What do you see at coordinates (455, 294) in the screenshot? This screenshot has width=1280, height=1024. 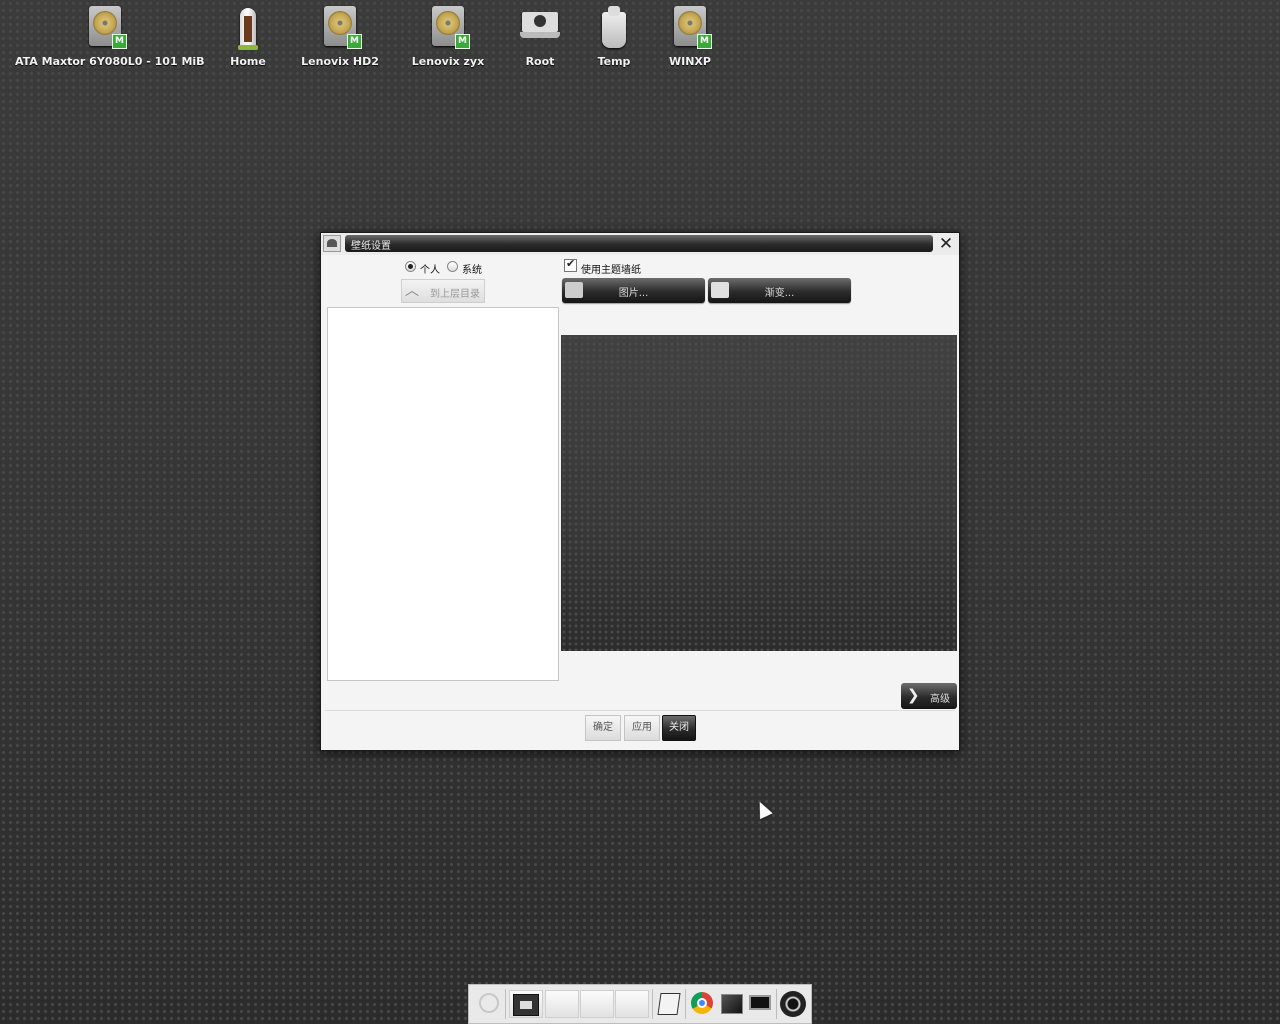 I see `up-directory-label: 到上层目录` at bounding box center [455, 294].